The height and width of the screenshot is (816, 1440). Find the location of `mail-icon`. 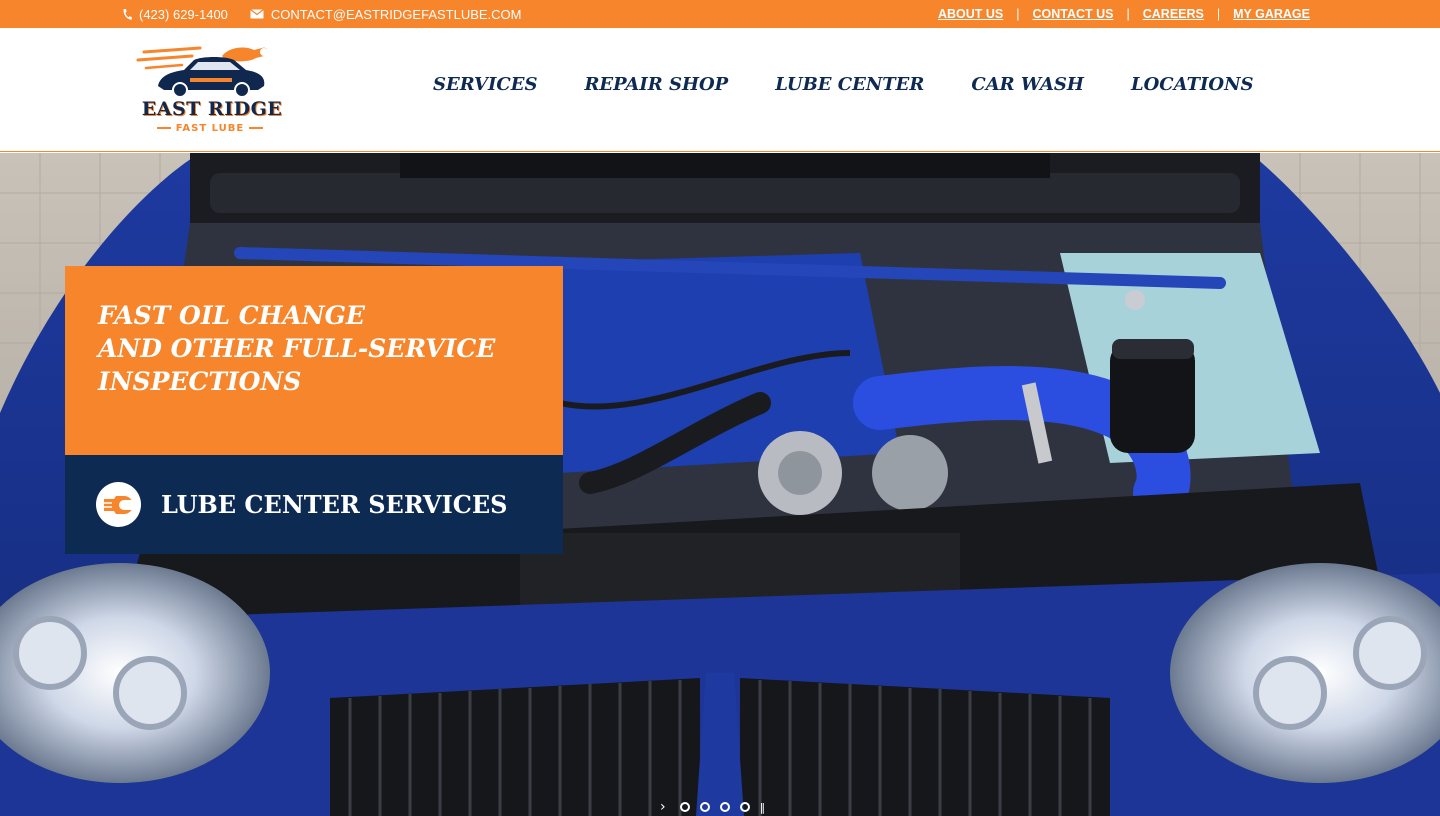

mail-icon is located at coordinates (257, 14).